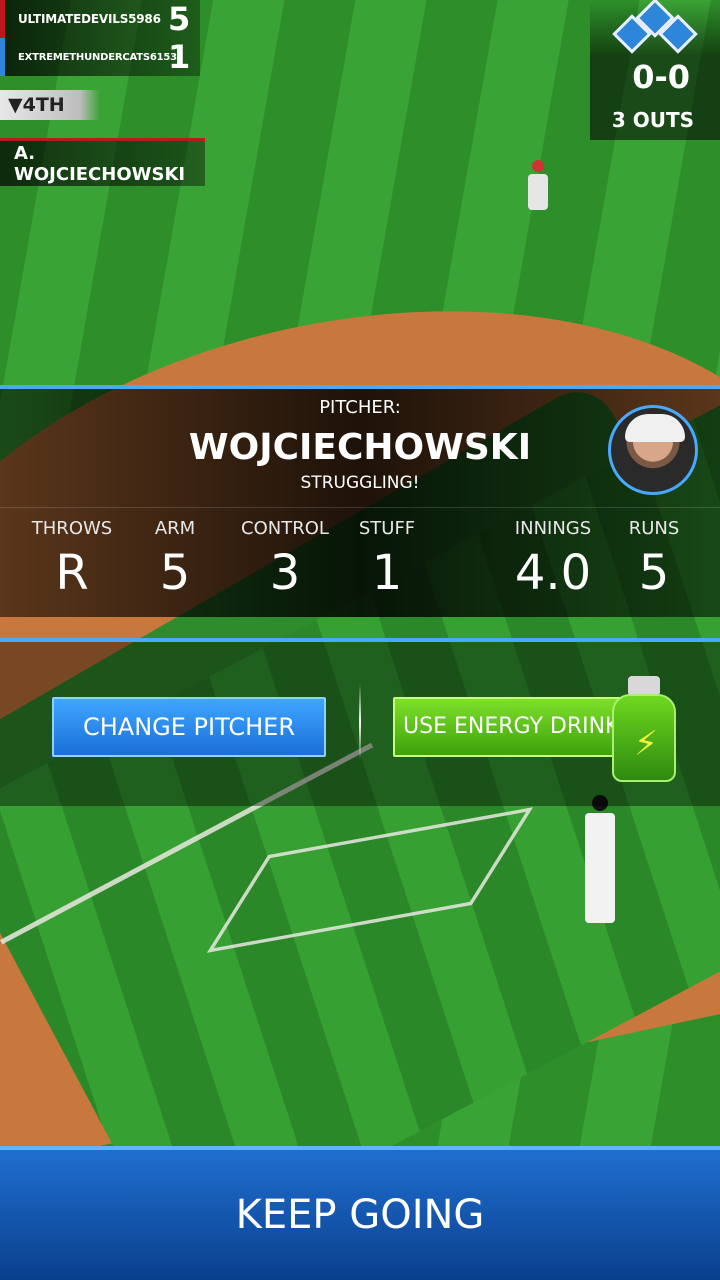 The height and width of the screenshot is (1280, 720). I want to click on outs-count: 3 OUTS, so click(652, 120).